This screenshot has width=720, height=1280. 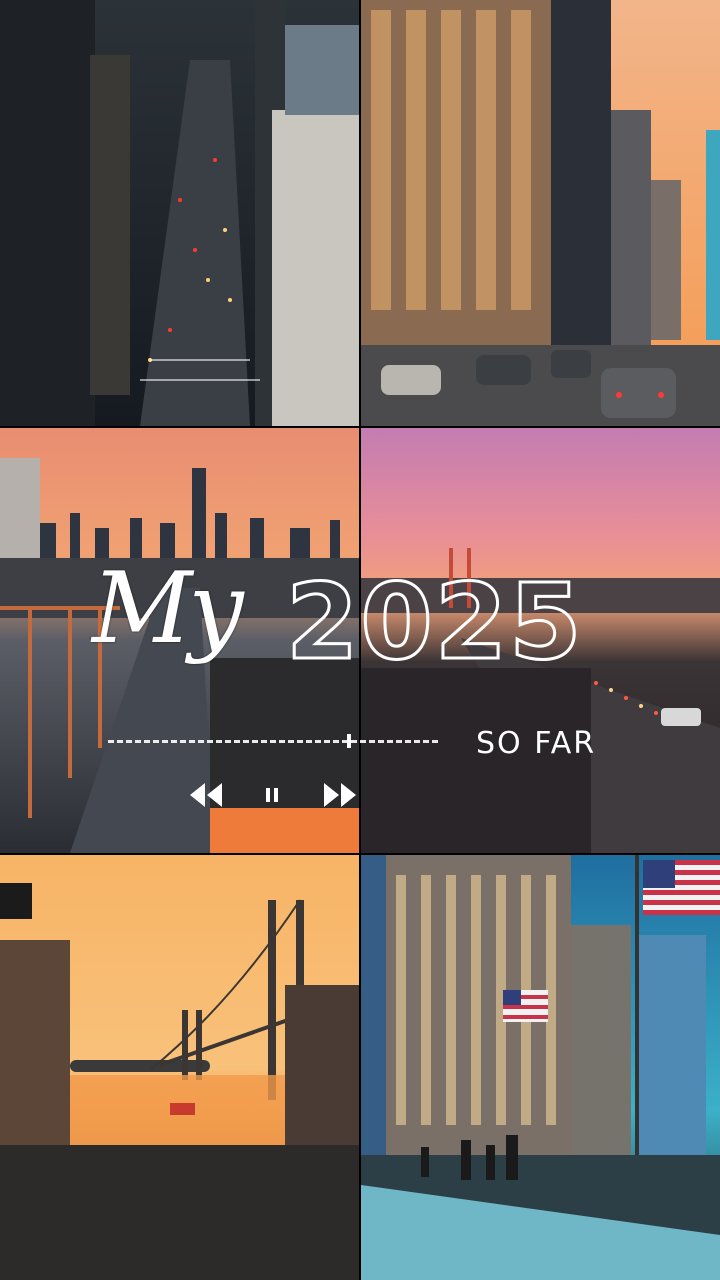 I want to click on fast-forward-icon, so click(x=340, y=795).